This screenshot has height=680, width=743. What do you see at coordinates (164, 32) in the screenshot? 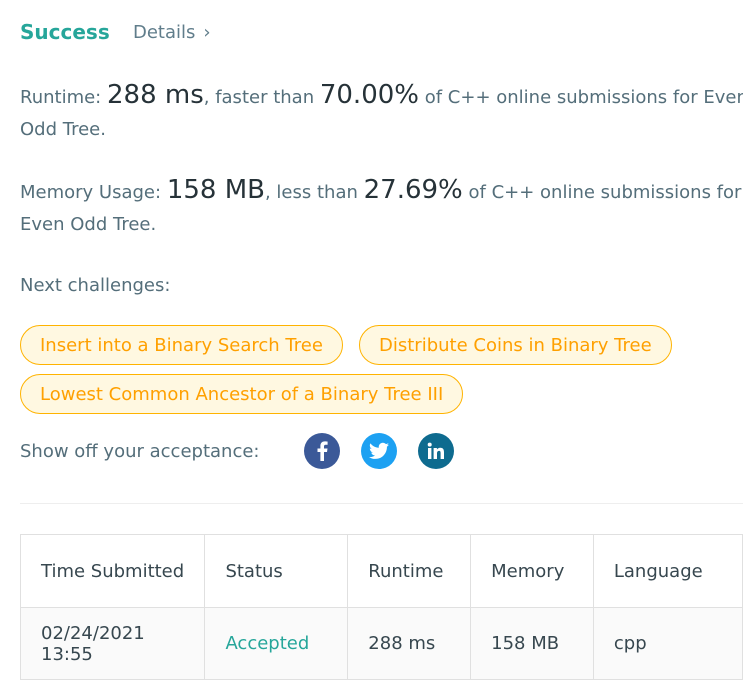
I see `details-label: Details` at bounding box center [164, 32].